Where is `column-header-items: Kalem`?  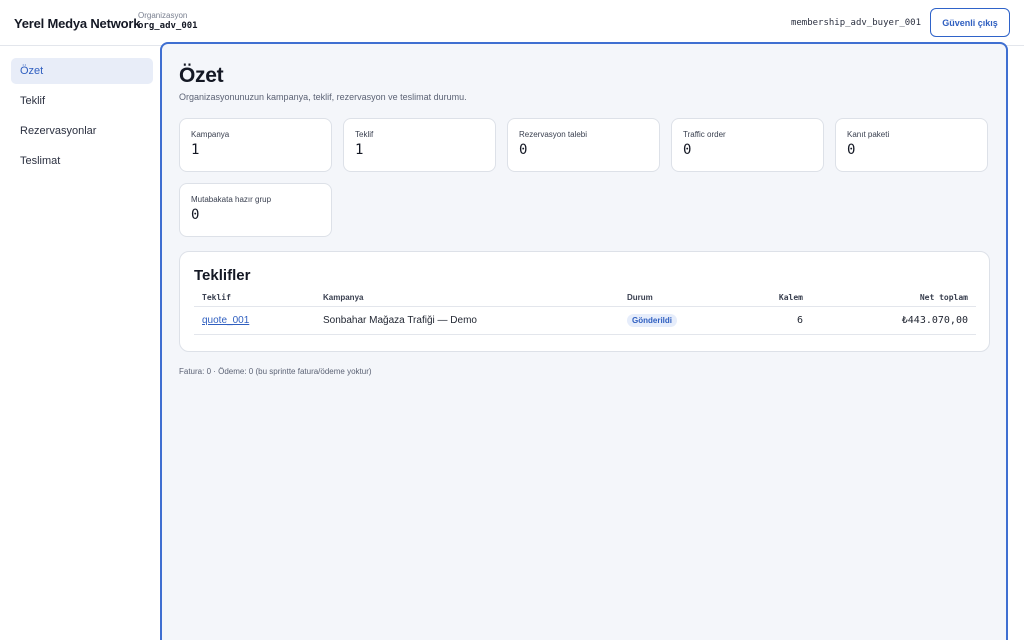
column-header-items: Kalem is located at coordinates (770, 298).